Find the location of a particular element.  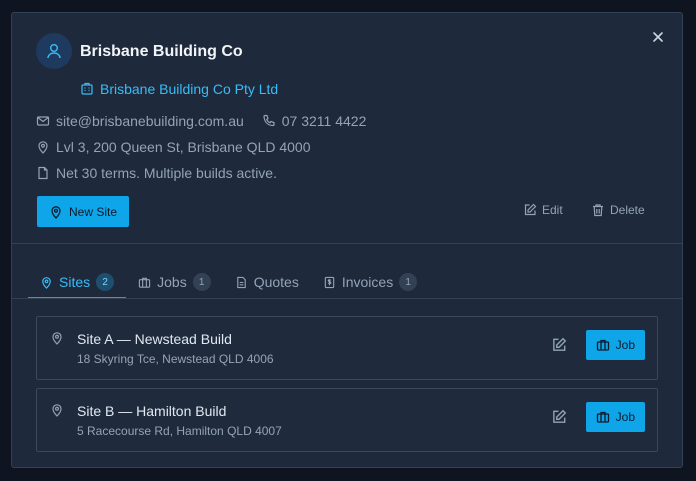

tab-quotes: Quotes is located at coordinates (267, 282).